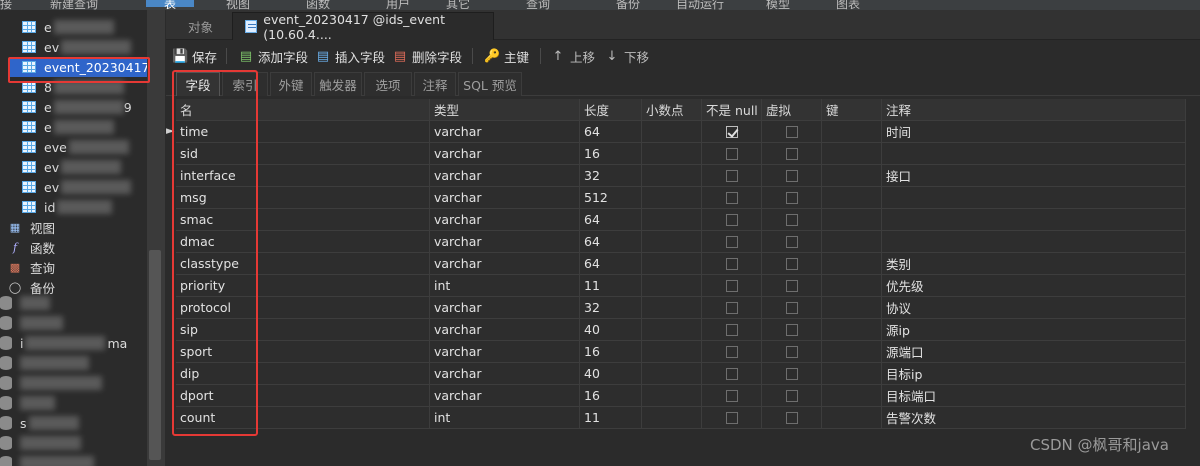 This screenshot has height=466, width=1200. What do you see at coordinates (238, 5) in the screenshot?
I see `top-menu-item: 视图` at bounding box center [238, 5].